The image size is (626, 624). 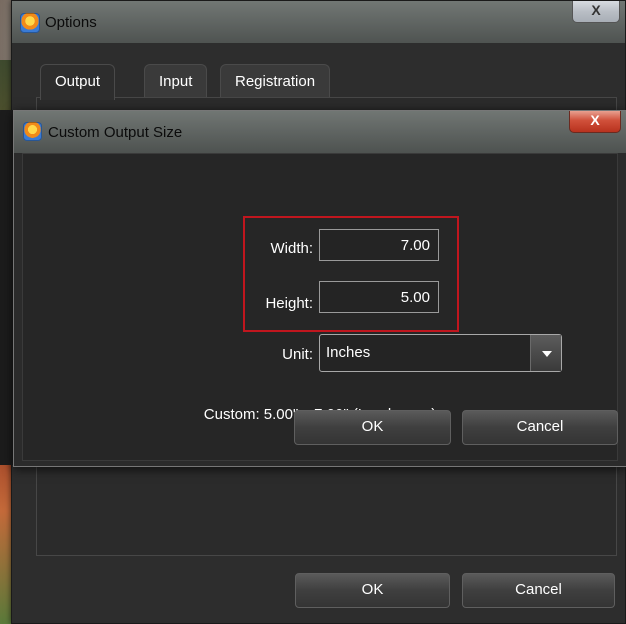 What do you see at coordinates (6, 287) in the screenshot?
I see `dialog-shadow-edge` at bounding box center [6, 287].